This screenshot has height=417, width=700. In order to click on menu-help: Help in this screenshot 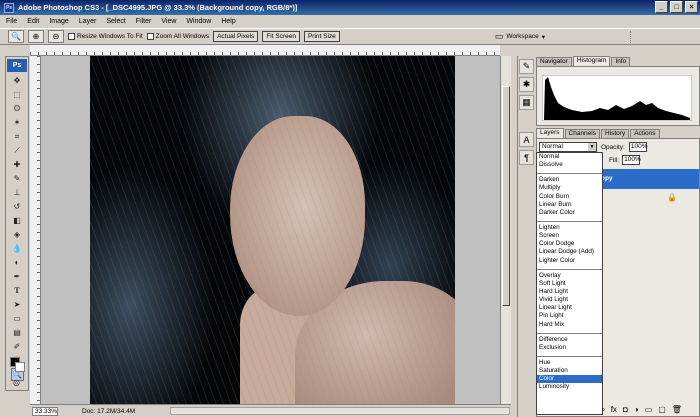, I will do `click(228, 21)`.